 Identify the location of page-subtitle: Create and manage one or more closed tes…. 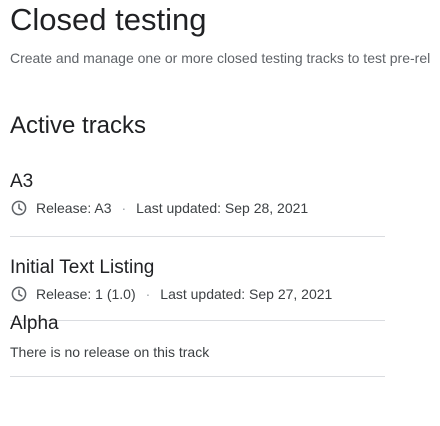
(220, 58).